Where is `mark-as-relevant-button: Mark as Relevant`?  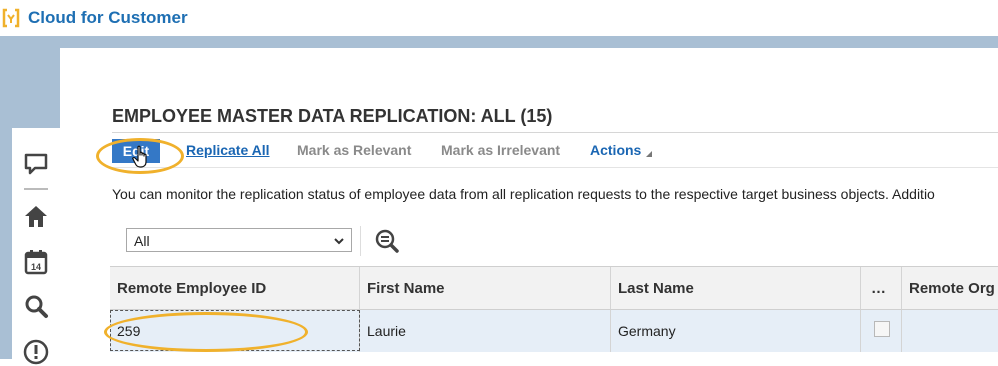 mark-as-relevant-button: Mark as Relevant is located at coordinates (354, 150).